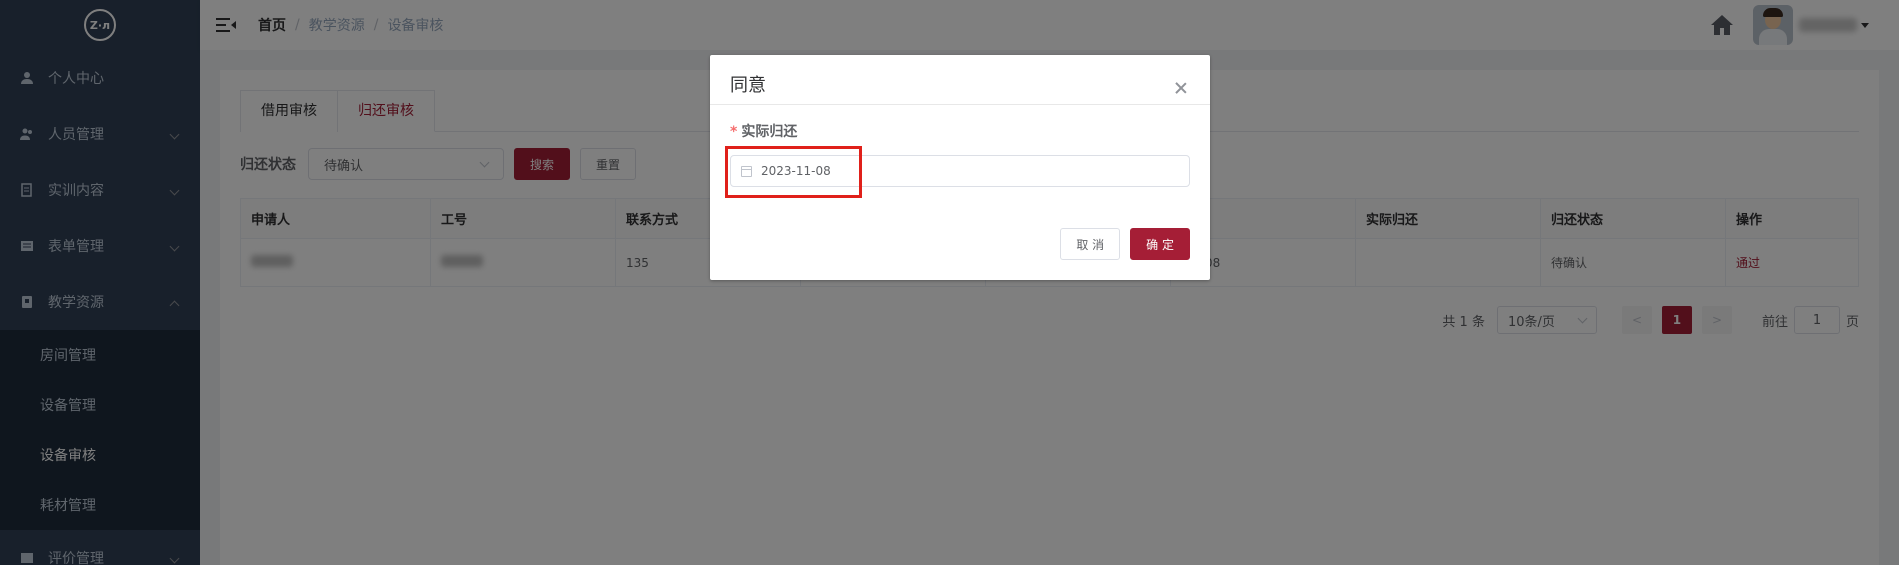 The height and width of the screenshot is (565, 1899). What do you see at coordinates (1160, 244) in the screenshot?
I see `confirm-button: 确 定` at bounding box center [1160, 244].